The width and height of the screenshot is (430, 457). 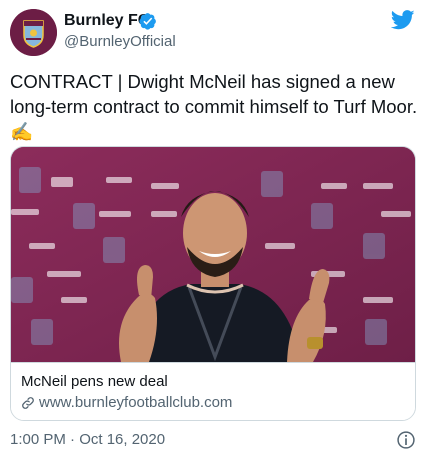 What do you see at coordinates (403, 20) in the screenshot?
I see `twitter-bird-icon` at bounding box center [403, 20].